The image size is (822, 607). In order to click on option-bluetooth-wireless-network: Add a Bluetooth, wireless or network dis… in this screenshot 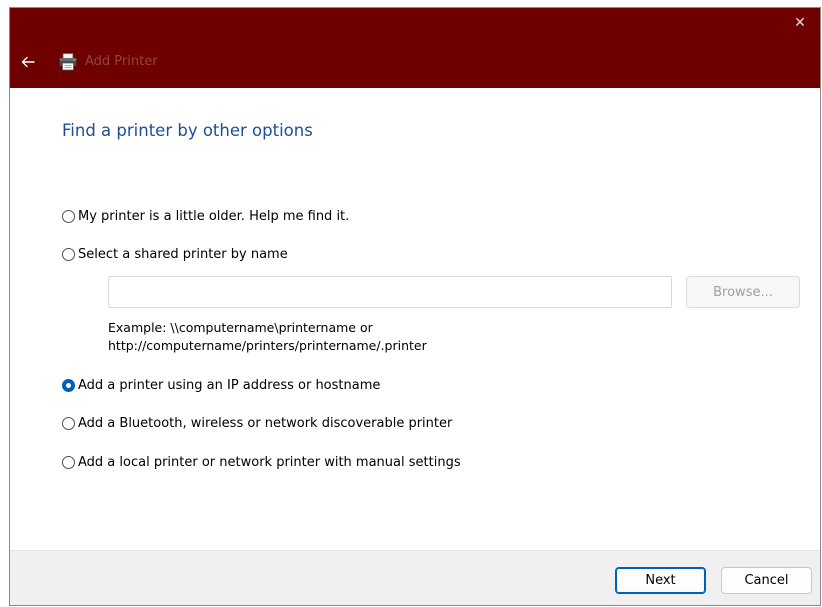, I will do `click(257, 423)`.